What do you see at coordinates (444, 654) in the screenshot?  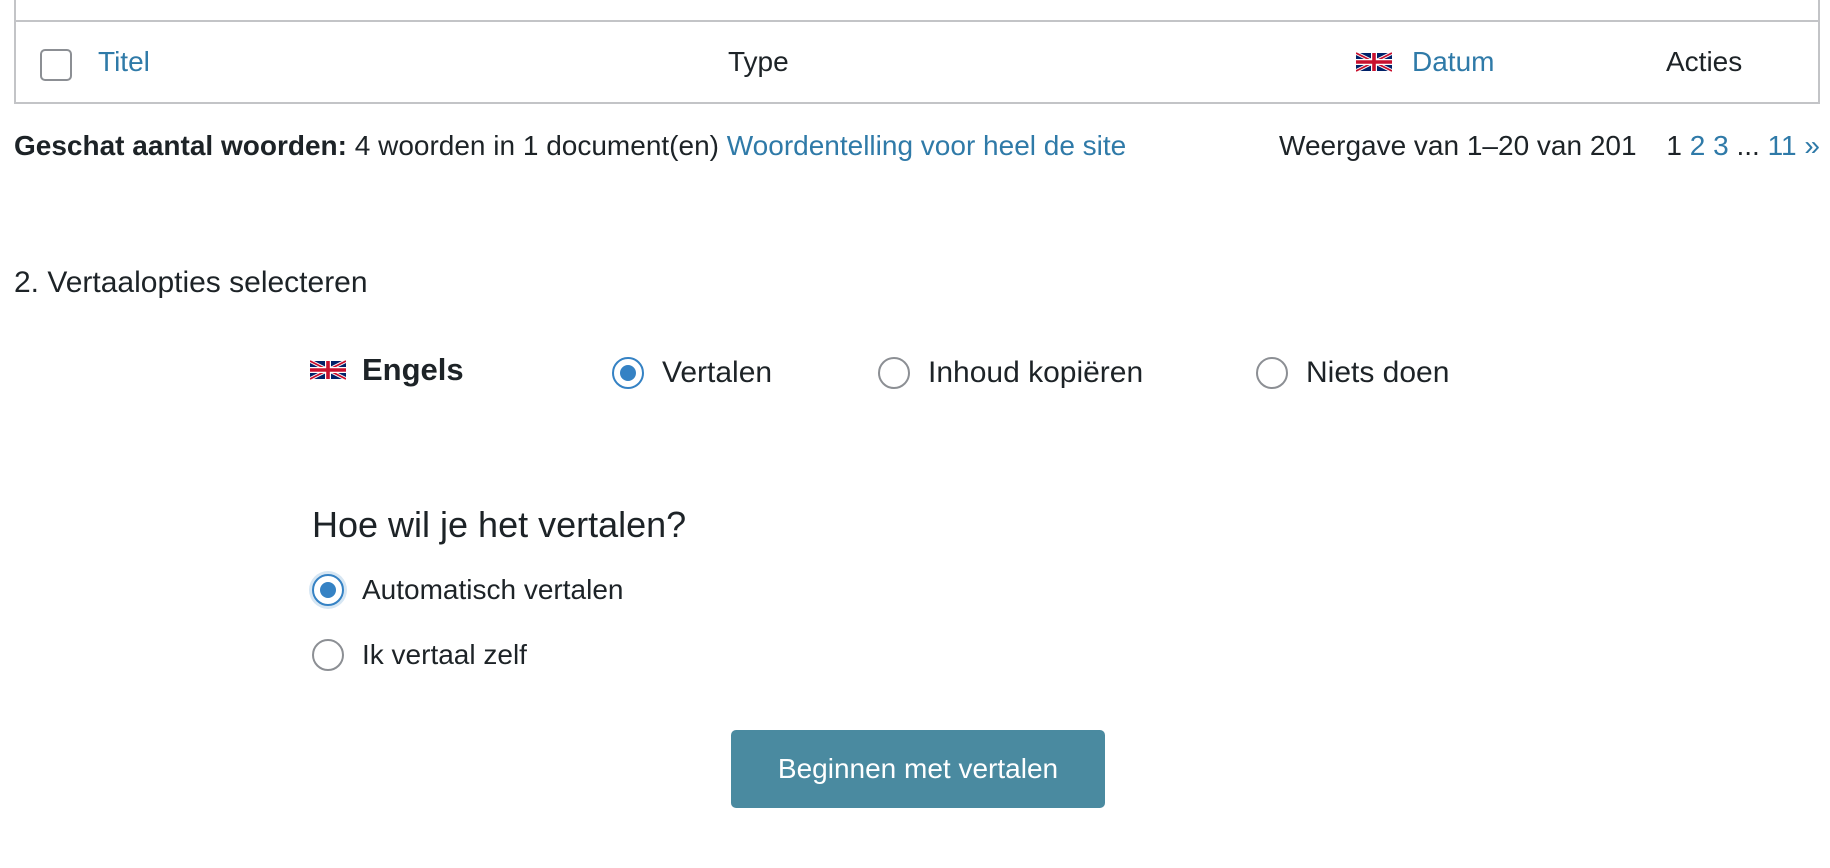 I see `translate-myself-label: Ik vertaal zelf` at bounding box center [444, 654].